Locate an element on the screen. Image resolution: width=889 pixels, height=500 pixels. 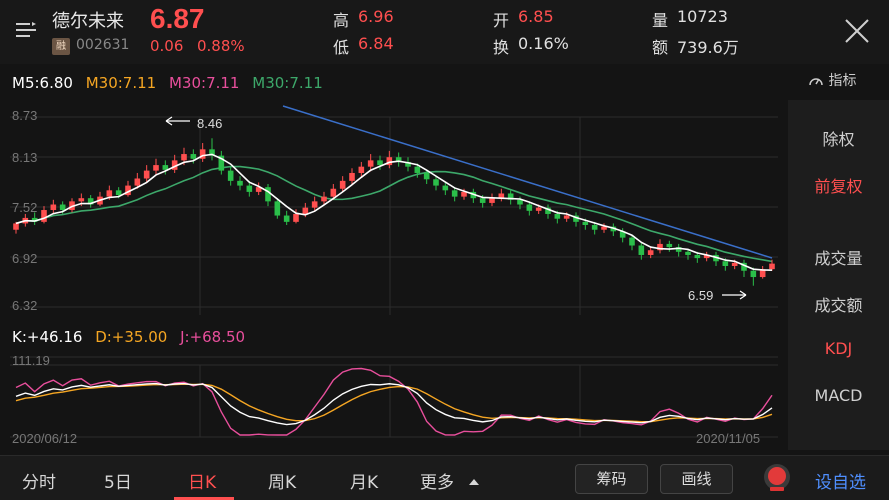
bottom-toolbar: 分时 5日 日K 周K 月K 更多 筹码 画线 设自选 is located at coordinates (444, 477).